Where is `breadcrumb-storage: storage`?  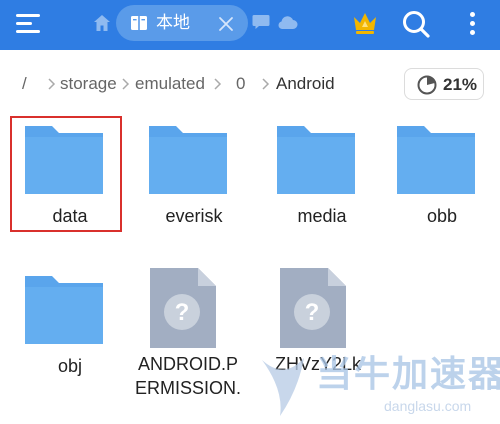 breadcrumb-storage: storage is located at coordinates (88, 84).